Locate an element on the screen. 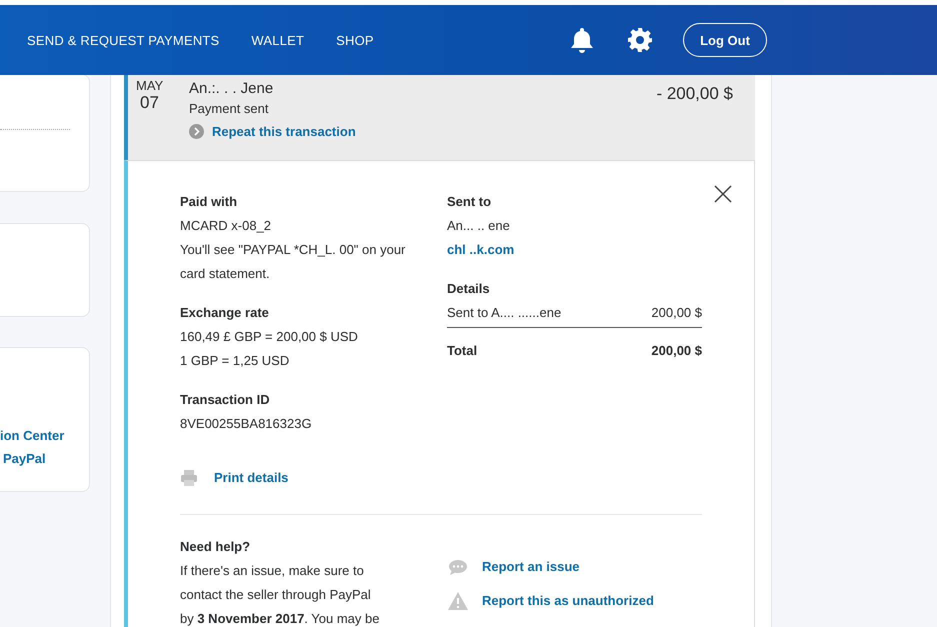  print-link: Print details is located at coordinates (234, 478).